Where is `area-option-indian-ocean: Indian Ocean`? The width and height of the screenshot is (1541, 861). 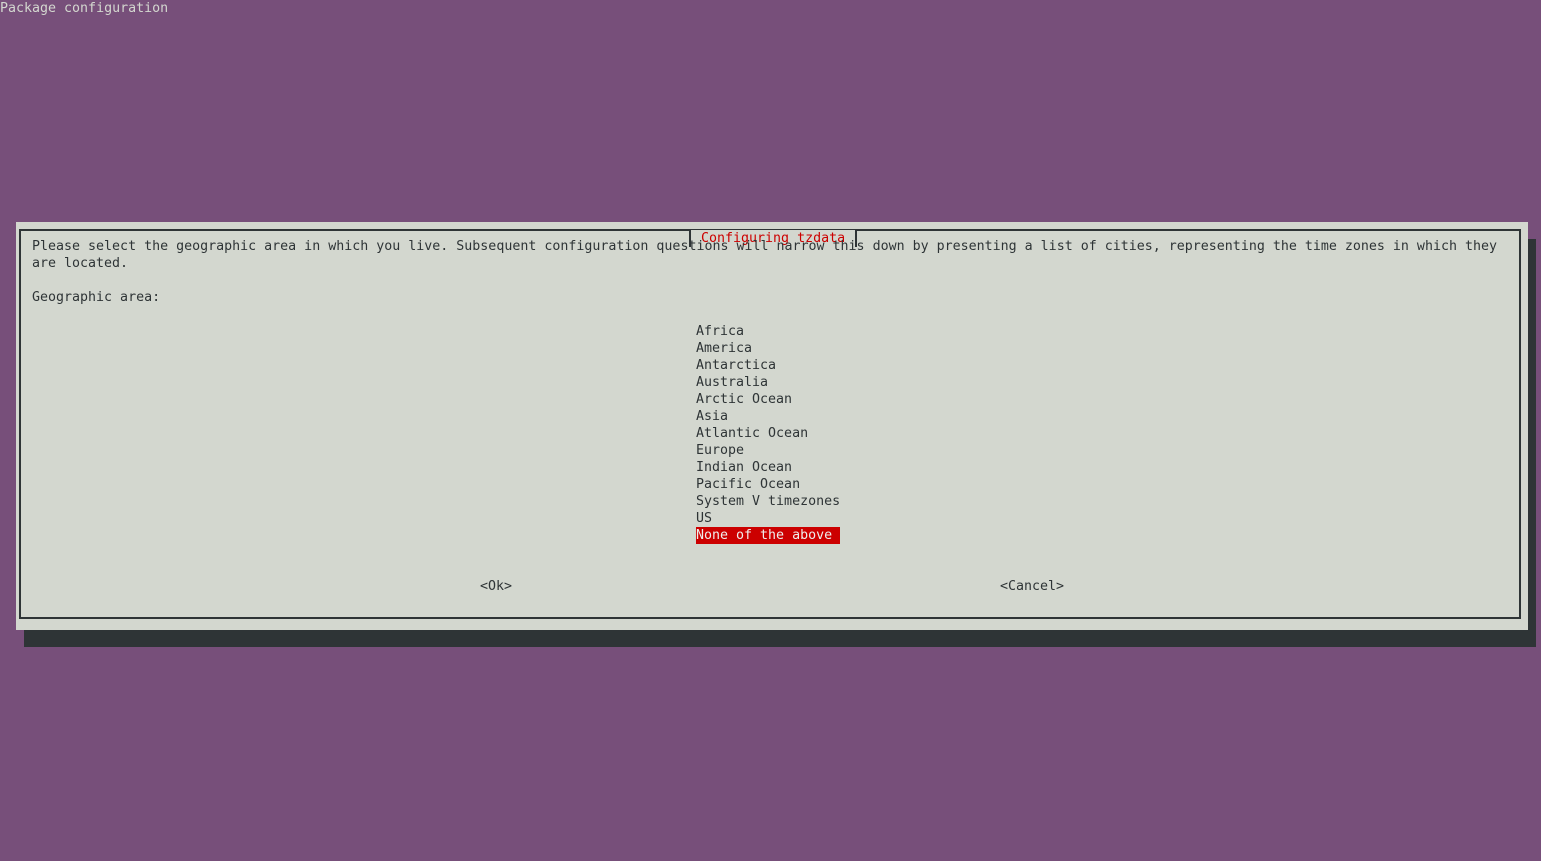 area-option-indian-ocean: Indian Ocean is located at coordinates (748, 467).